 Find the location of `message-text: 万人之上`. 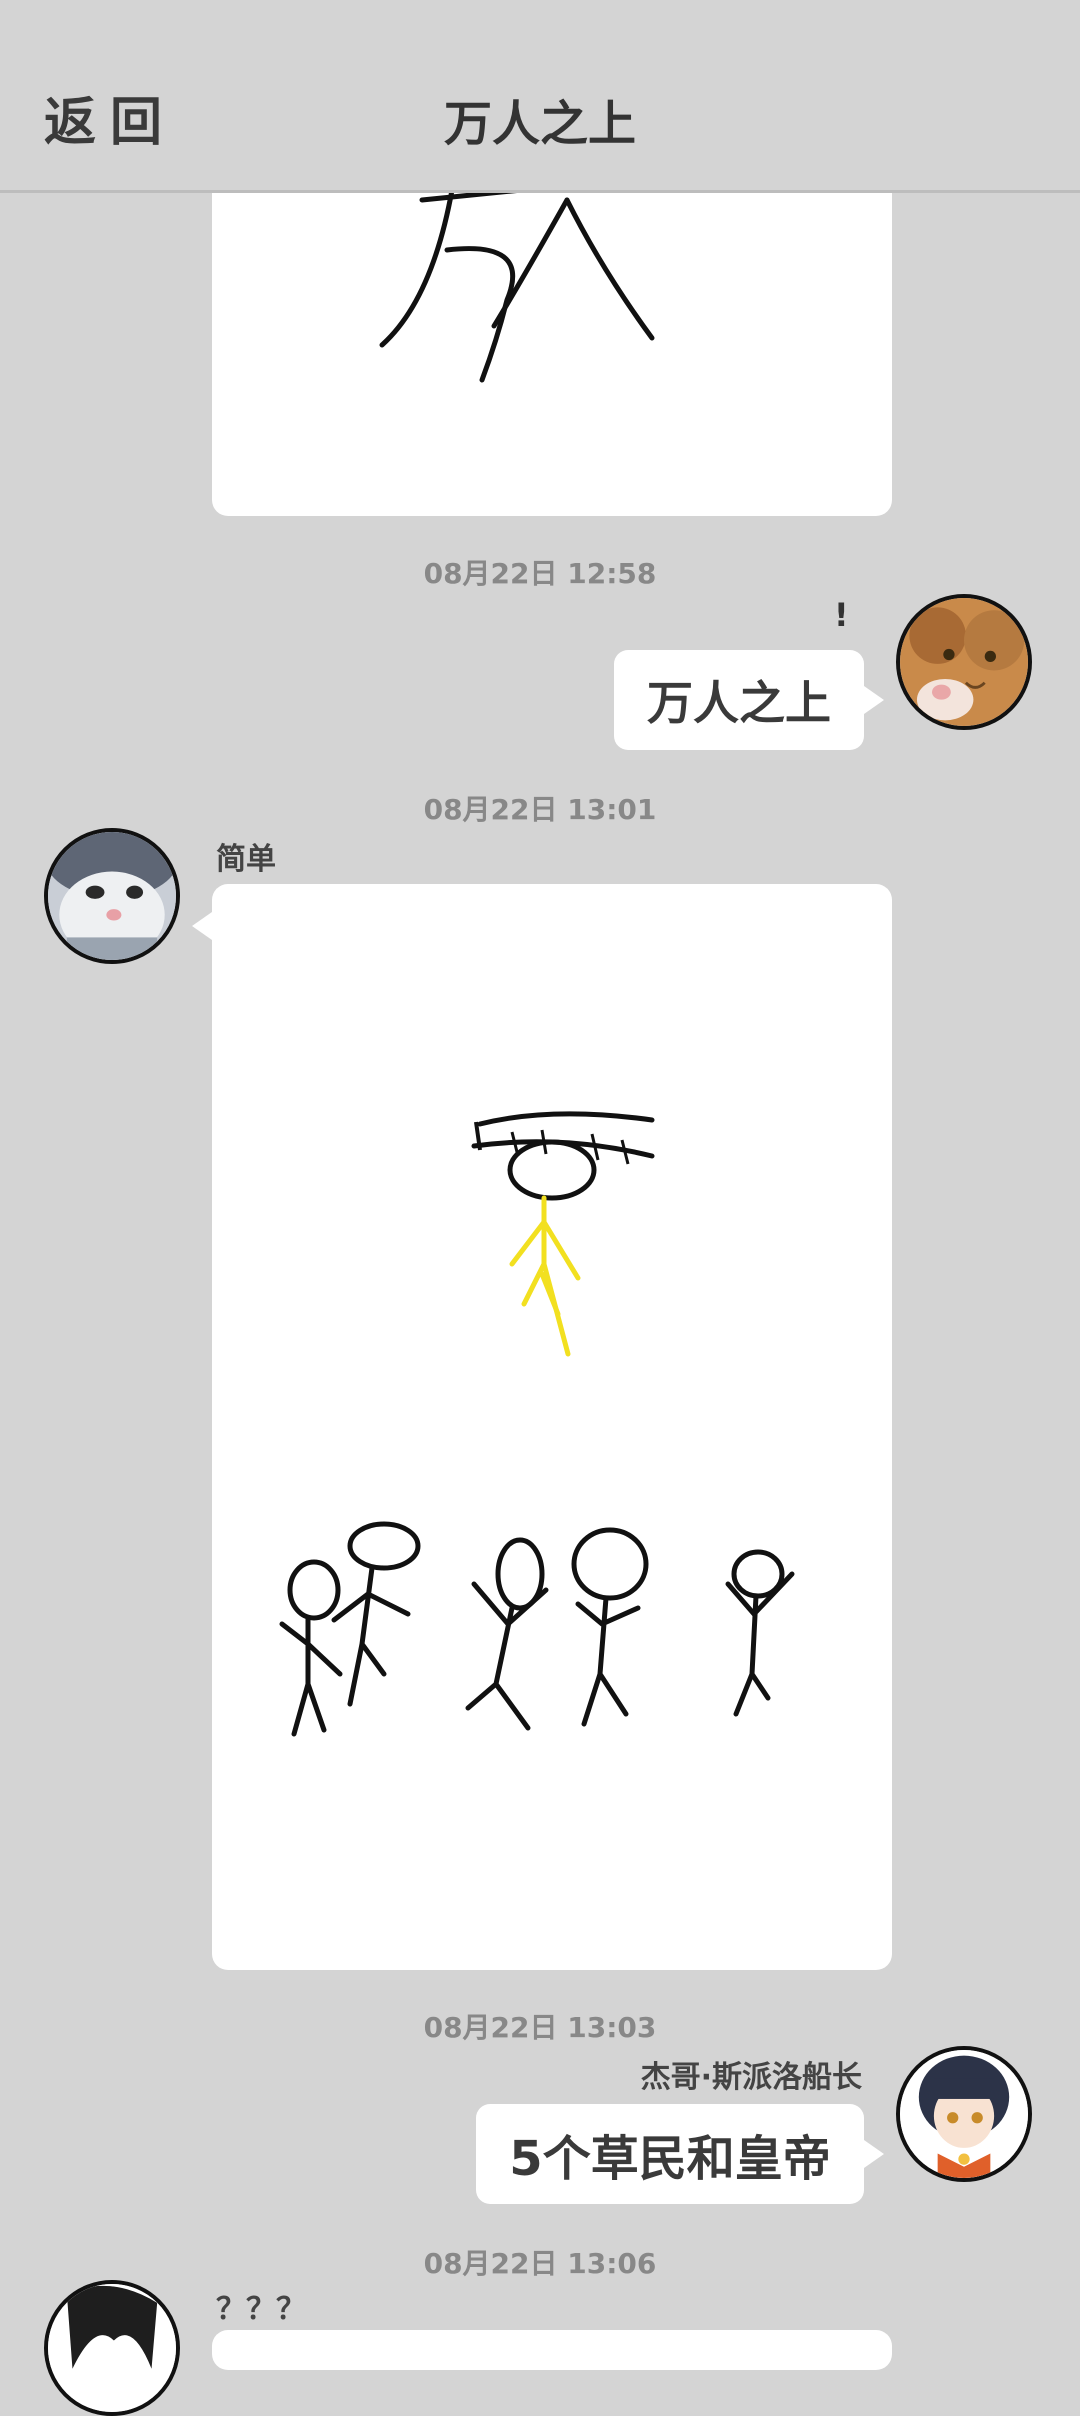

message-text: 万人之上 is located at coordinates (739, 703).